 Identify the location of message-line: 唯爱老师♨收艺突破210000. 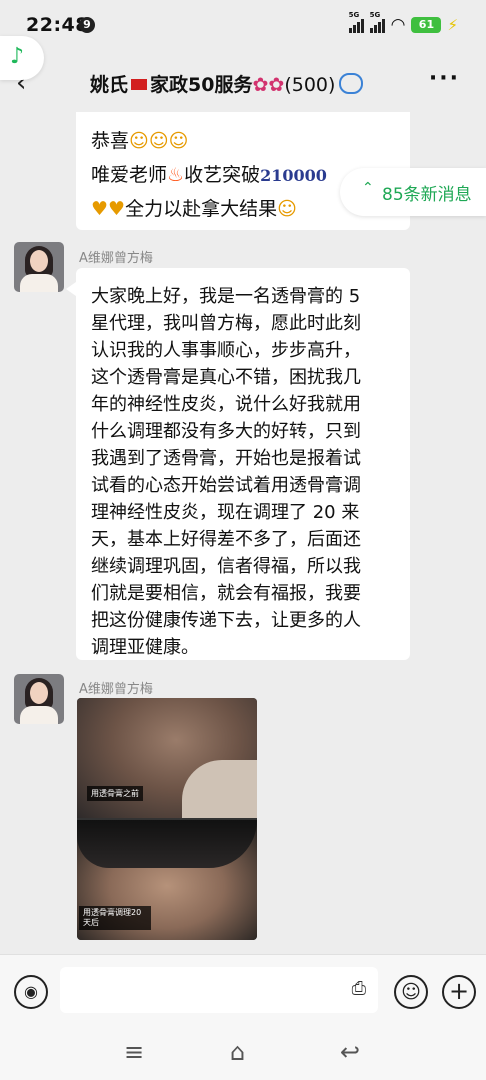
(209, 173).